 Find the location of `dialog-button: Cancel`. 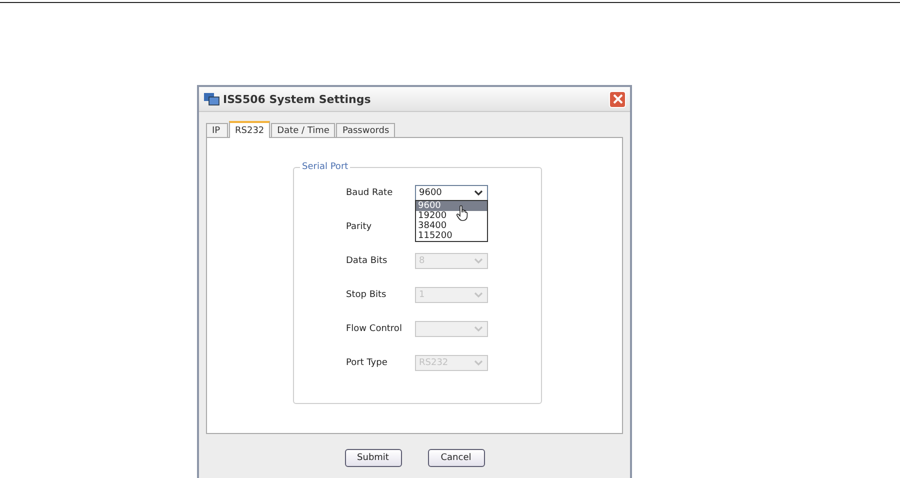

dialog-button: Cancel is located at coordinates (456, 458).